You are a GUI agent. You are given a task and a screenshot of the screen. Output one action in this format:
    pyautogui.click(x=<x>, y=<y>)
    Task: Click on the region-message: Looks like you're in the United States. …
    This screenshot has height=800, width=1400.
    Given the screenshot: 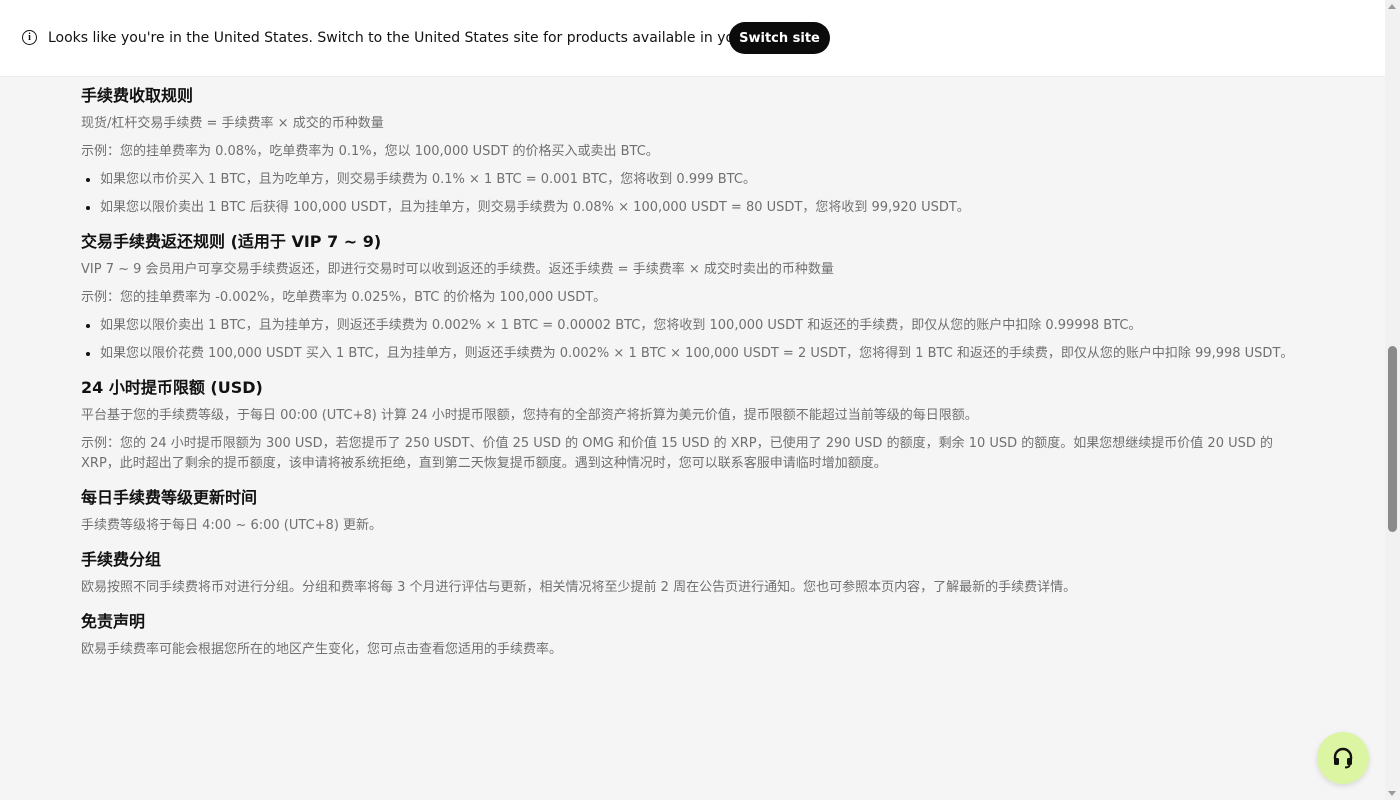 What is the action you would take?
    pyautogui.click(x=425, y=38)
    